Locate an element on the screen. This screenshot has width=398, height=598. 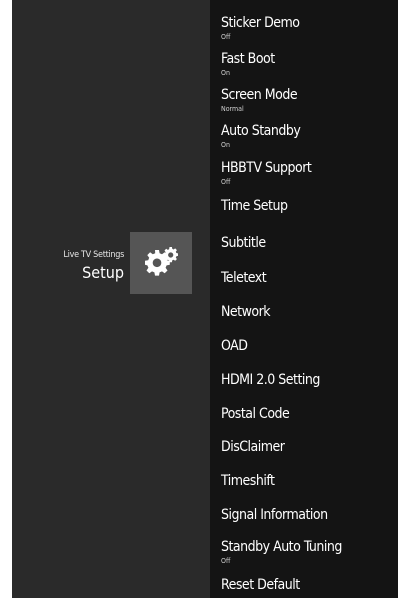
menu-item-auto-standby: Auto Standby On is located at coordinates (306, 136).